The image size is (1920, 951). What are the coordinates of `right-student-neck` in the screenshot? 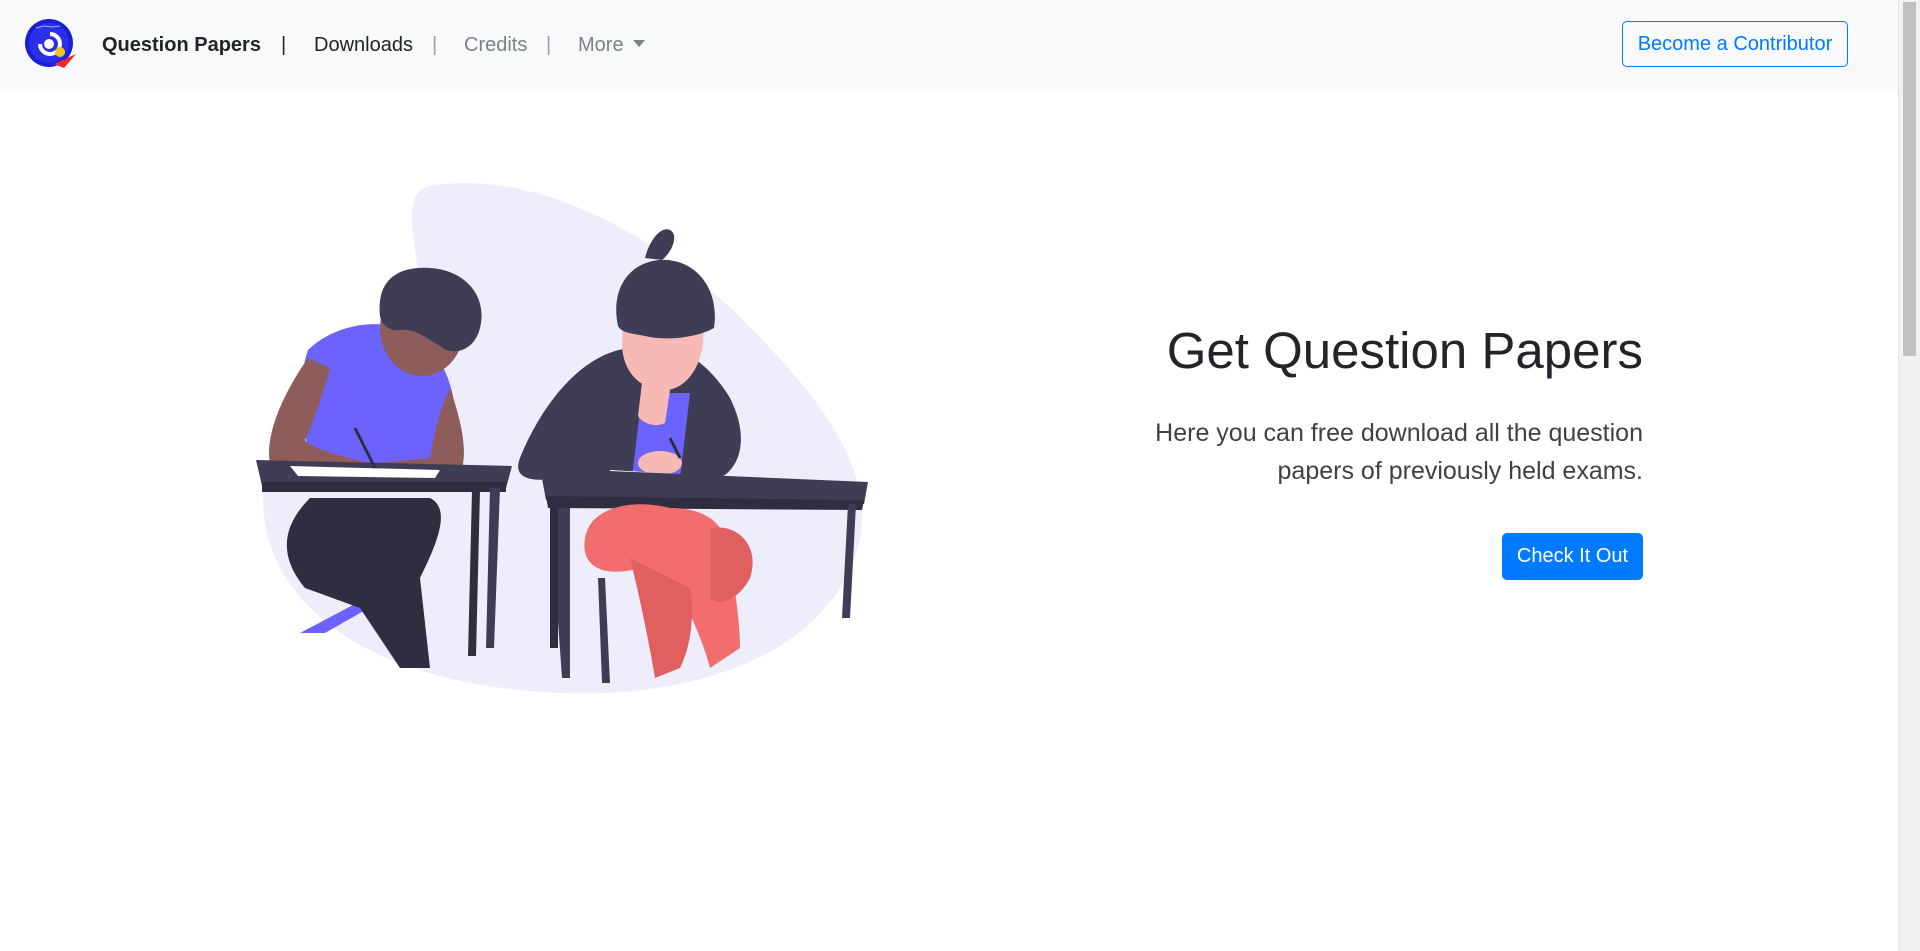 It's located at (654, 404).